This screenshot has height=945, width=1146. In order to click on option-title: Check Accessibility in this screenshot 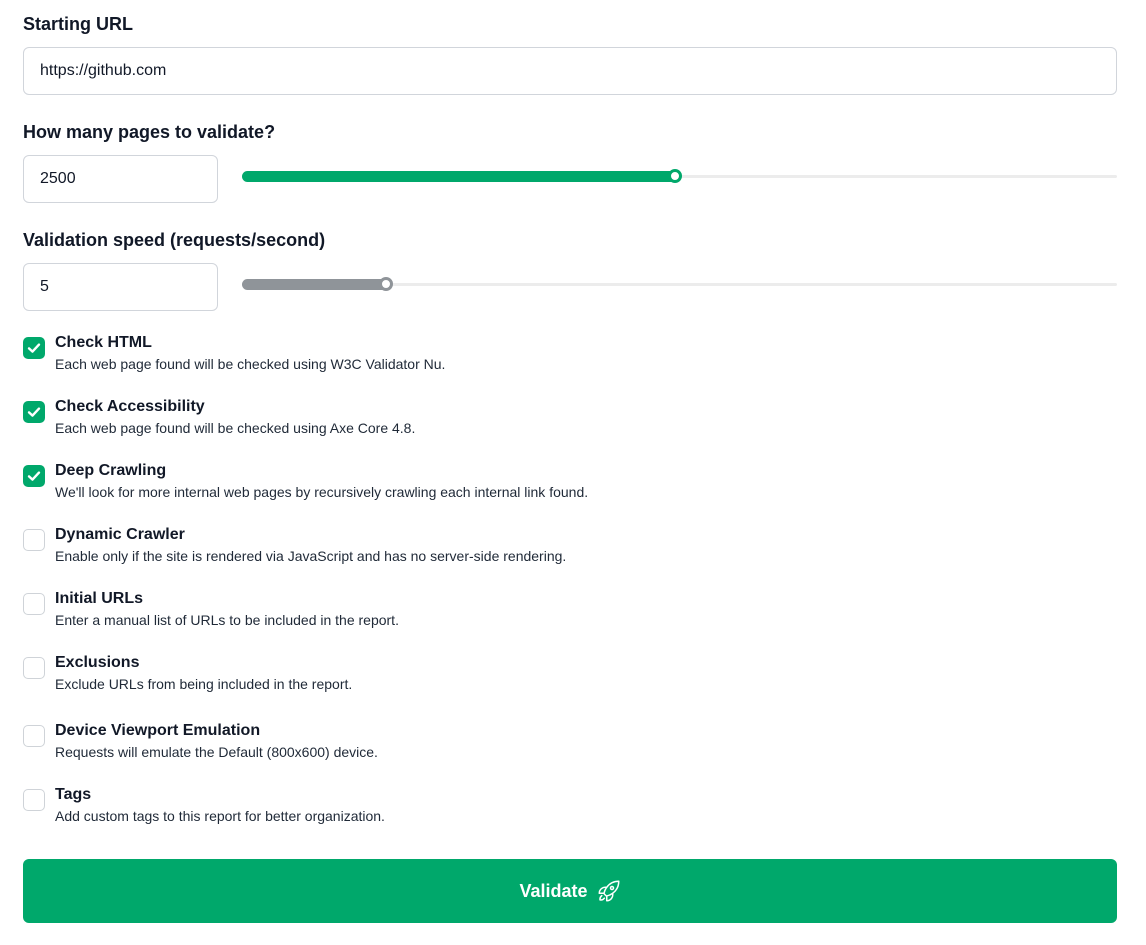, I will do `click(130, 406)`.